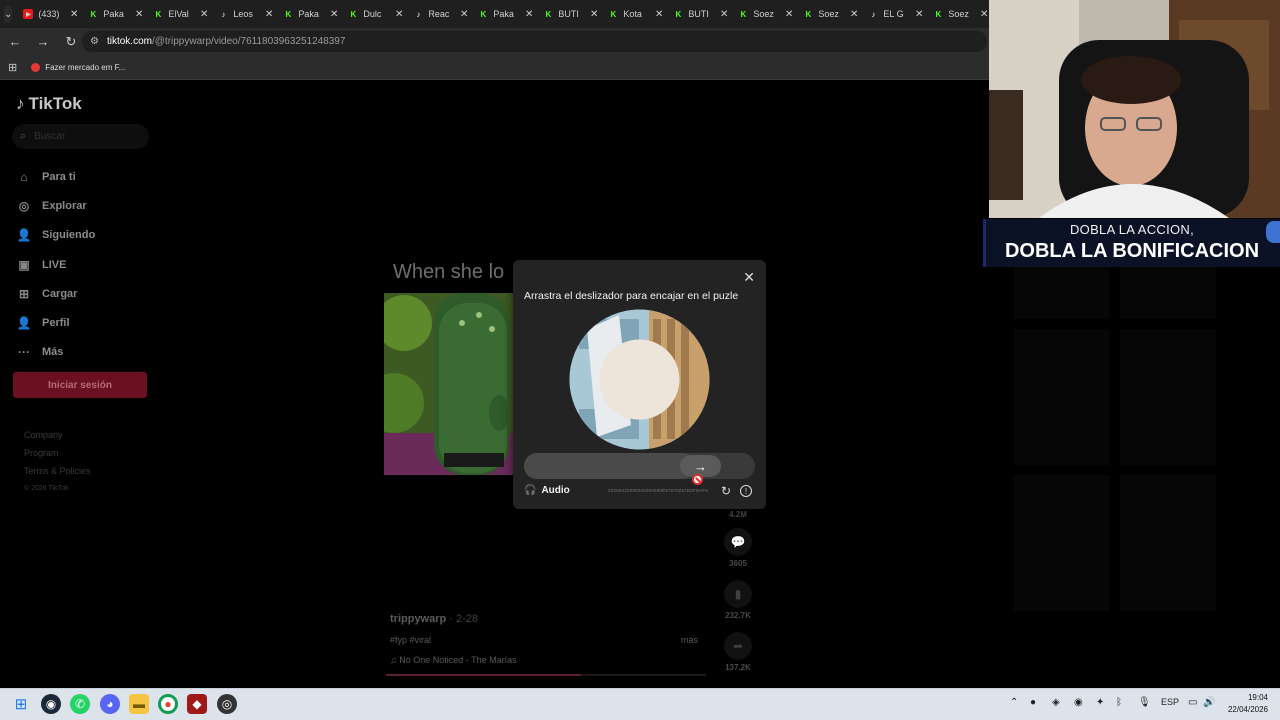  I want to click on system-clock: 19:04 22/04/2026, so click(1248, 704).